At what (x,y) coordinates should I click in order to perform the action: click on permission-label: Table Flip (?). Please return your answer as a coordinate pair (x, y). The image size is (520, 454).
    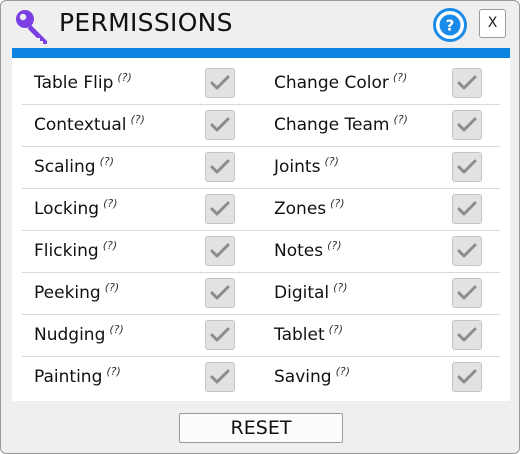
    Looking at the image, I should click on (83, 84).